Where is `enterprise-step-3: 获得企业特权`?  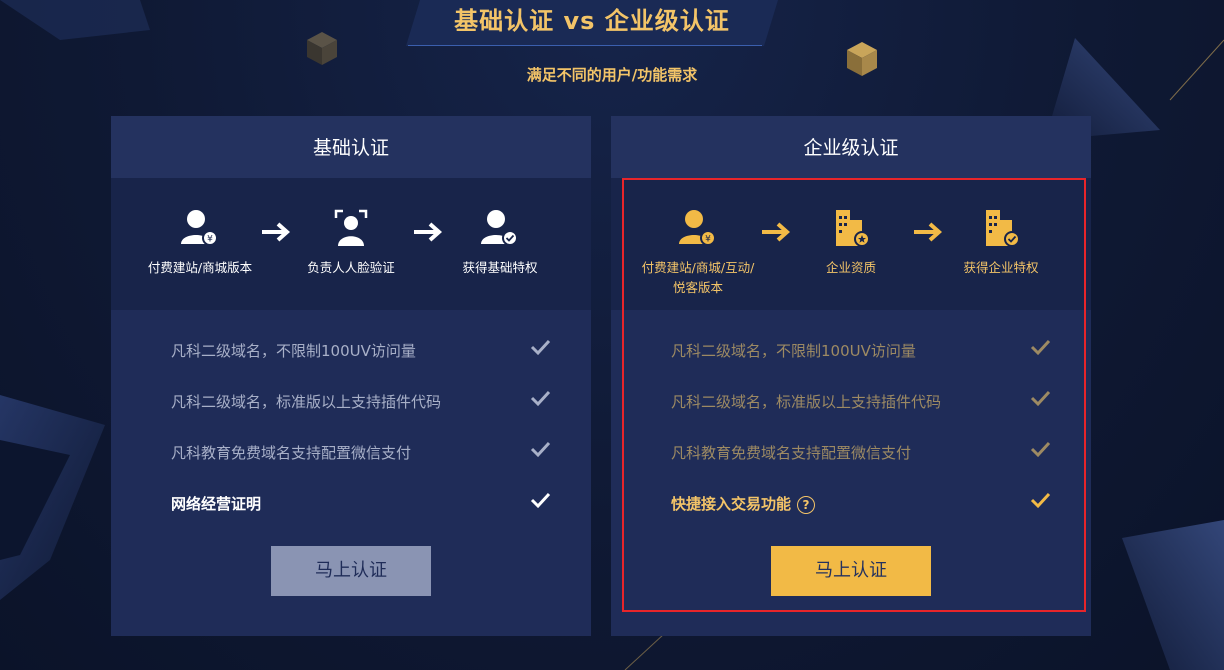
enterprise-step-3: 获得企业特权 is located at coordinates (1001, 243).